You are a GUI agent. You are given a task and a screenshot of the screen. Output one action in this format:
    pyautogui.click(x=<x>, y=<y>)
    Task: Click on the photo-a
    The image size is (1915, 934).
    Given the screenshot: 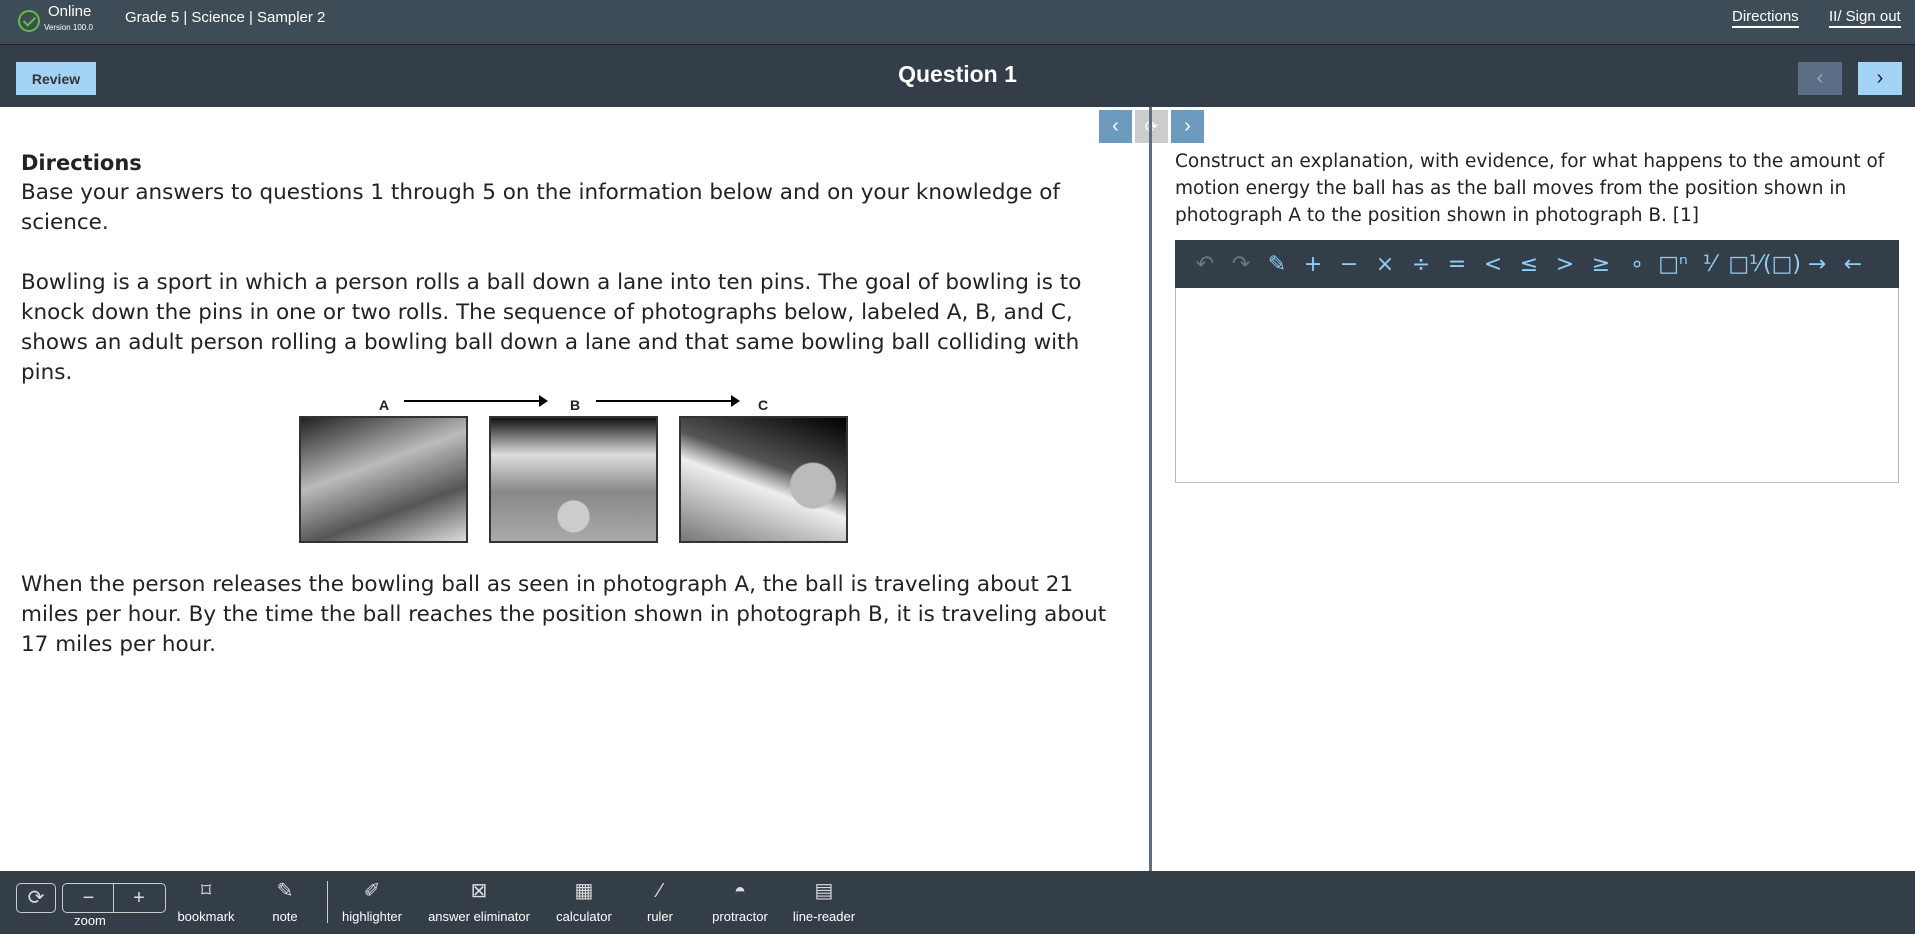 What is the action you would take?
    pyautogui.click(x=383, y=479)
    